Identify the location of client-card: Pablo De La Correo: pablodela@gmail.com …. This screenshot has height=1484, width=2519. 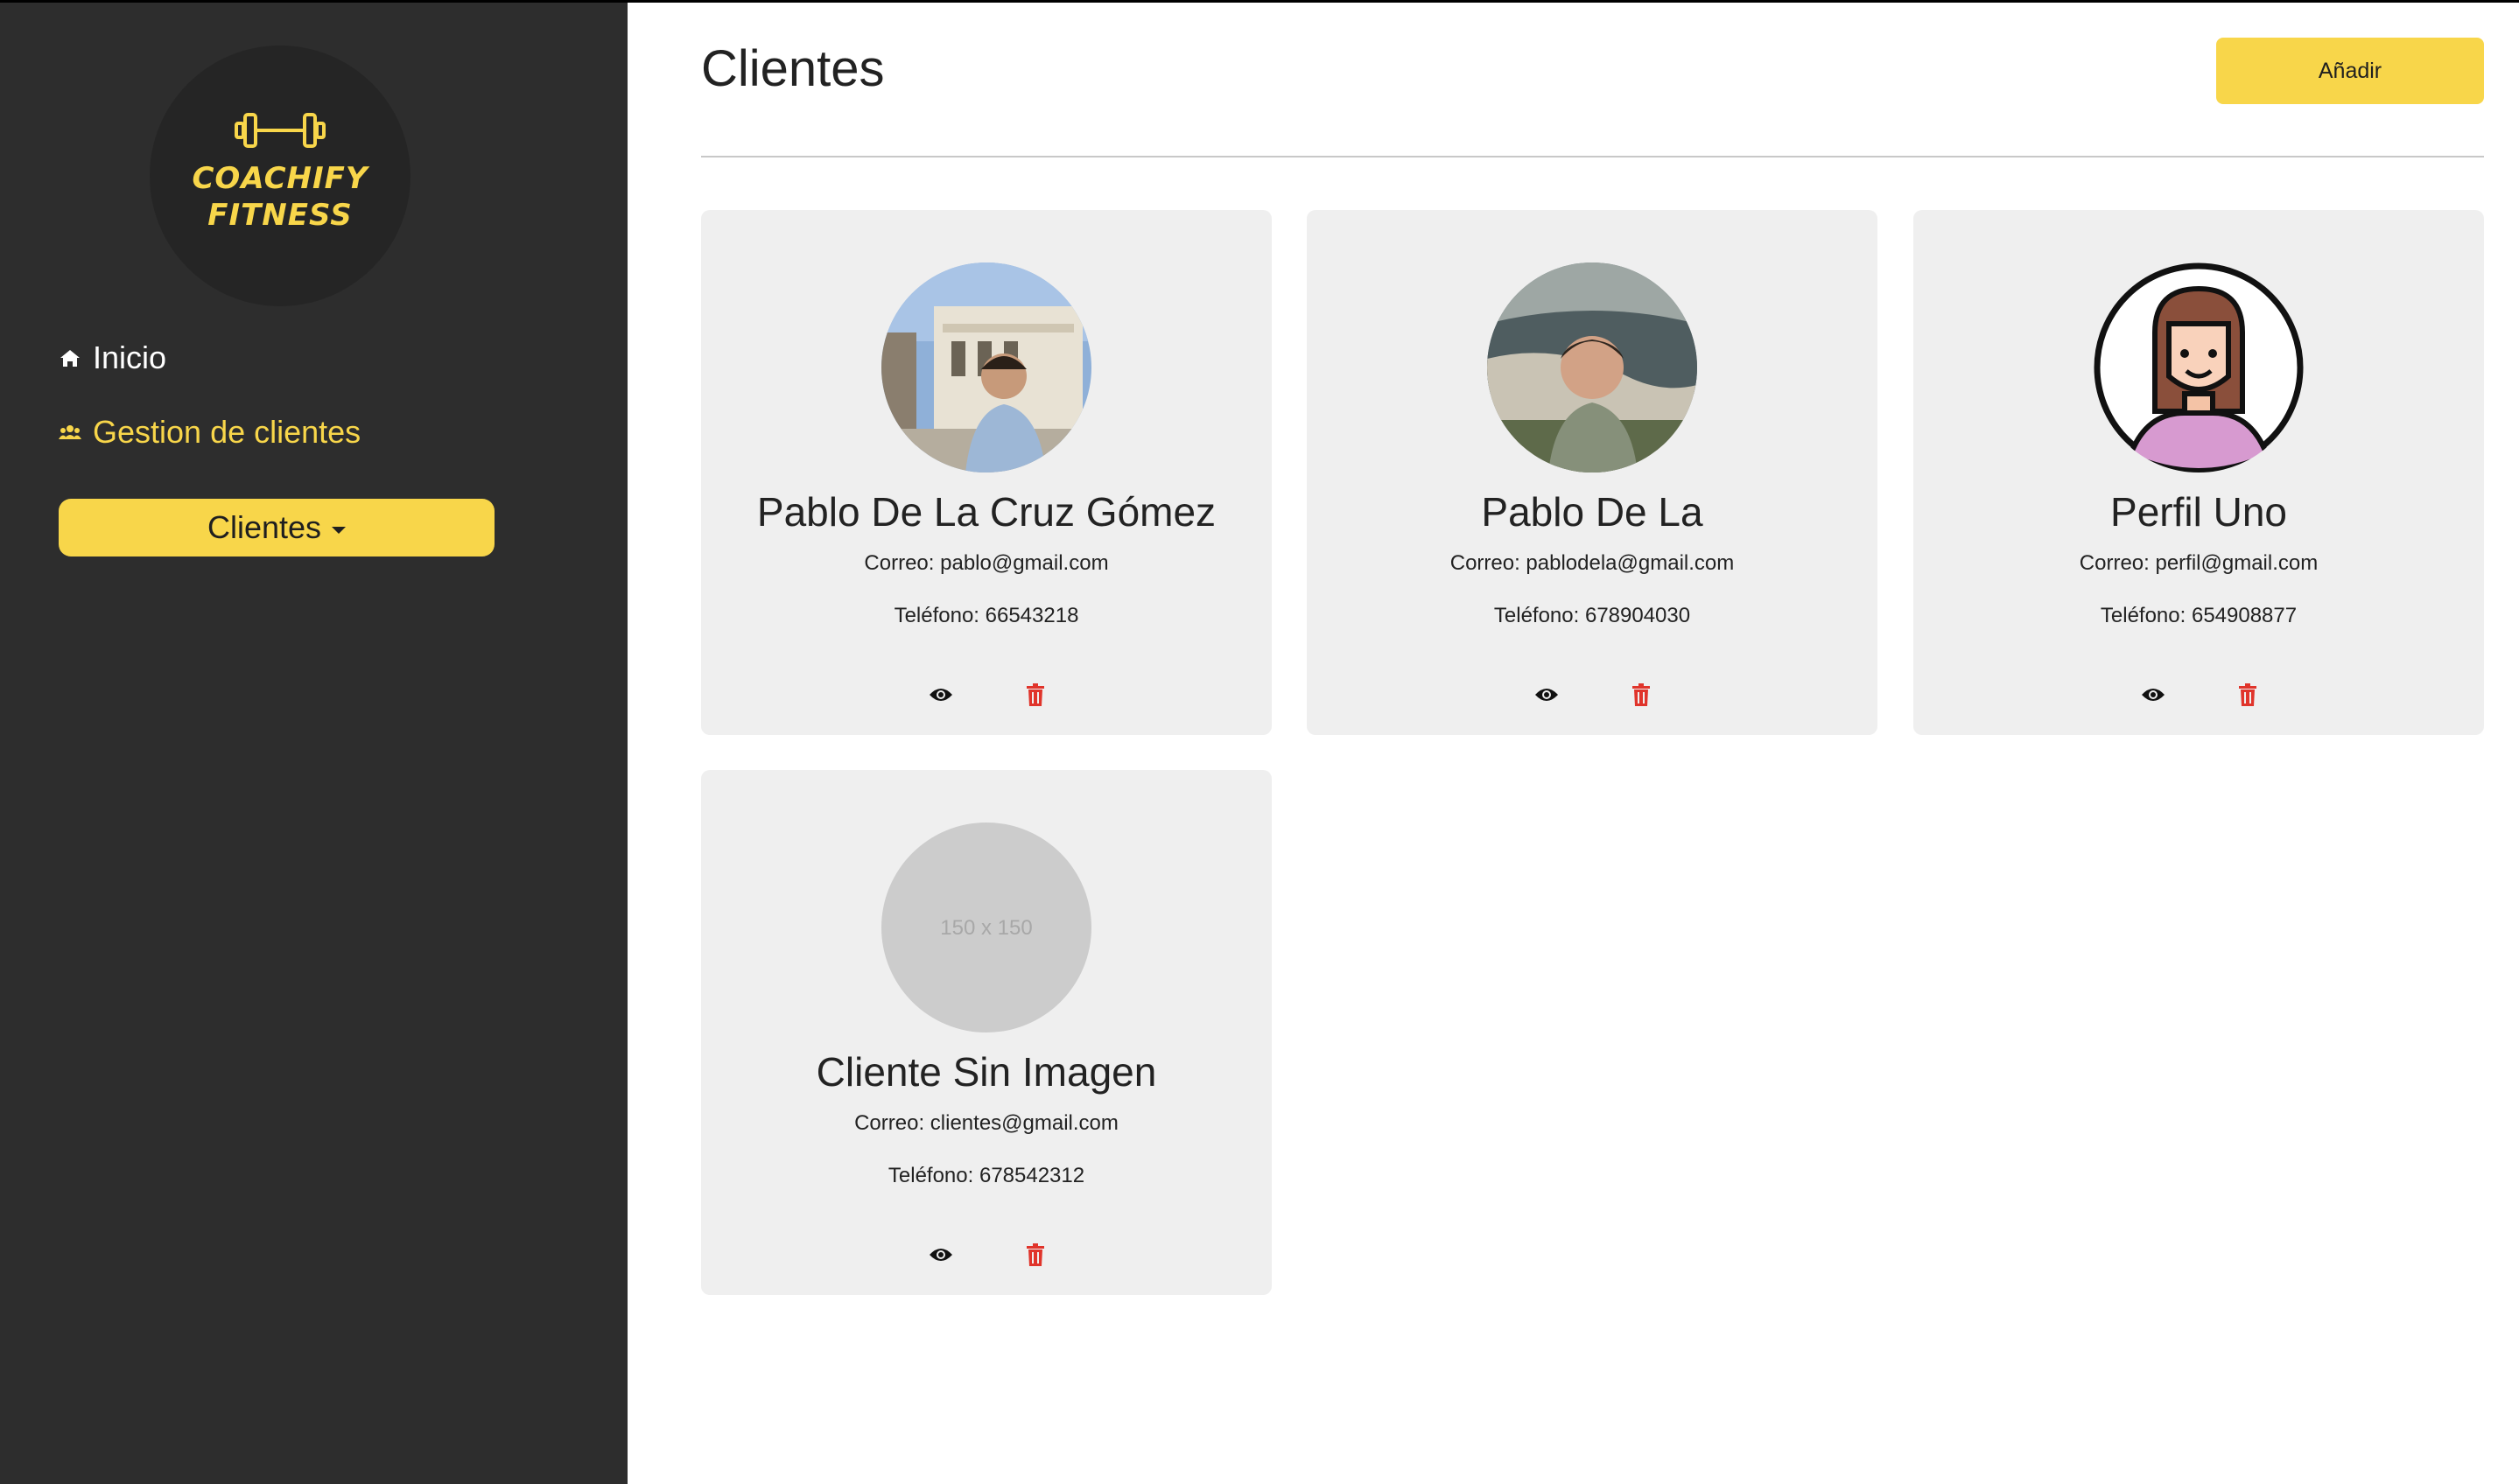
(1592, 472).